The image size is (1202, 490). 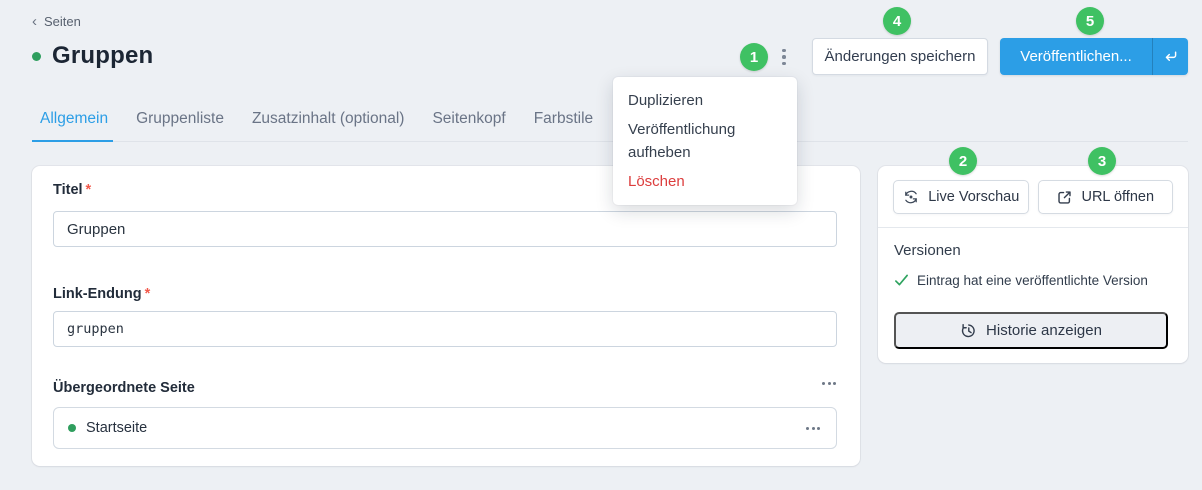 I want to click on tab-gruppenliste: Gruppenliste, so click(x=180, y=122).